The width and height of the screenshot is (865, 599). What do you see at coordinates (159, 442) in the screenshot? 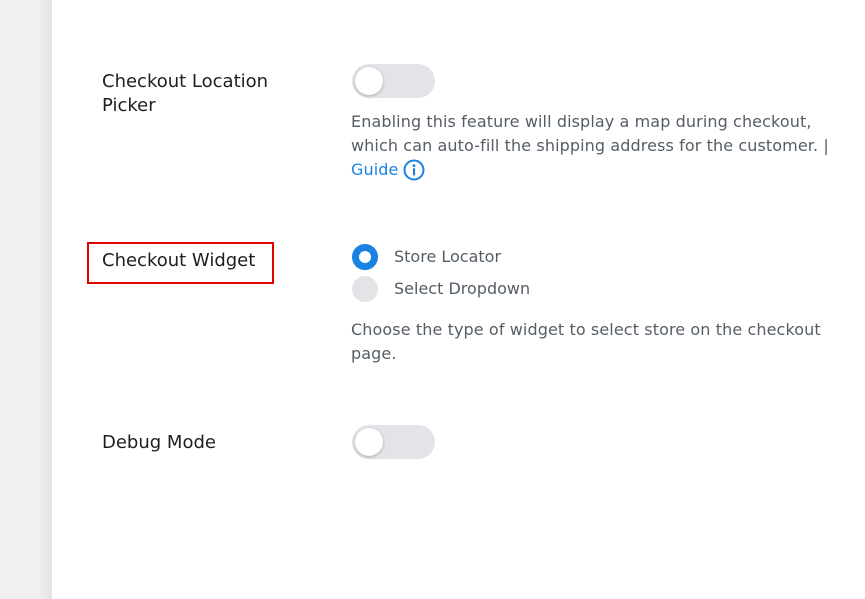
I see `debug-mode-label: Debug Mode` at bounding box center [159, 442].